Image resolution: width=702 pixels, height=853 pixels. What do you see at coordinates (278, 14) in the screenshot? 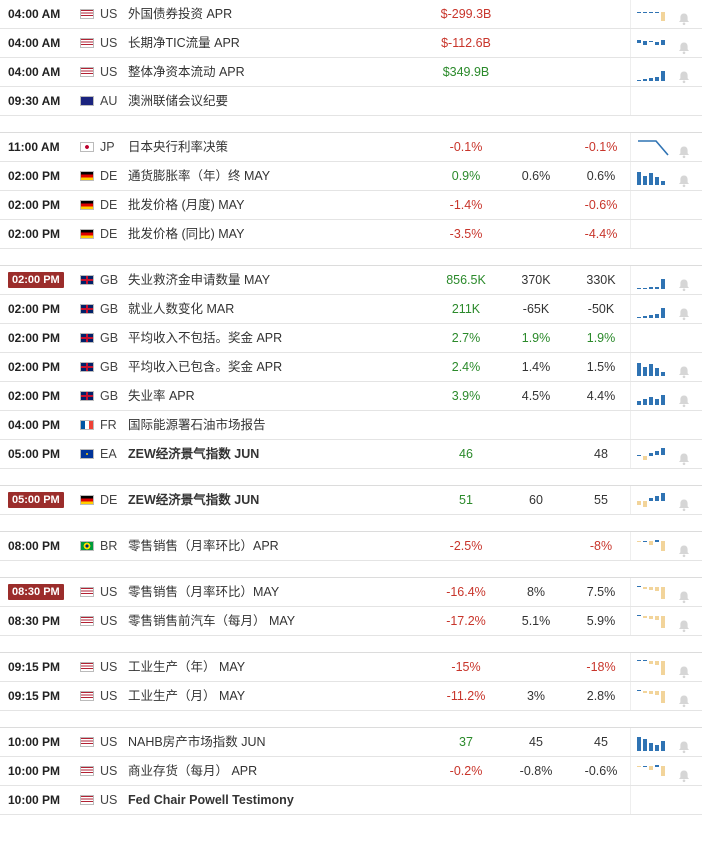
I see `event-name: 外国债券投资 APR` at bounding box center [278, 14].